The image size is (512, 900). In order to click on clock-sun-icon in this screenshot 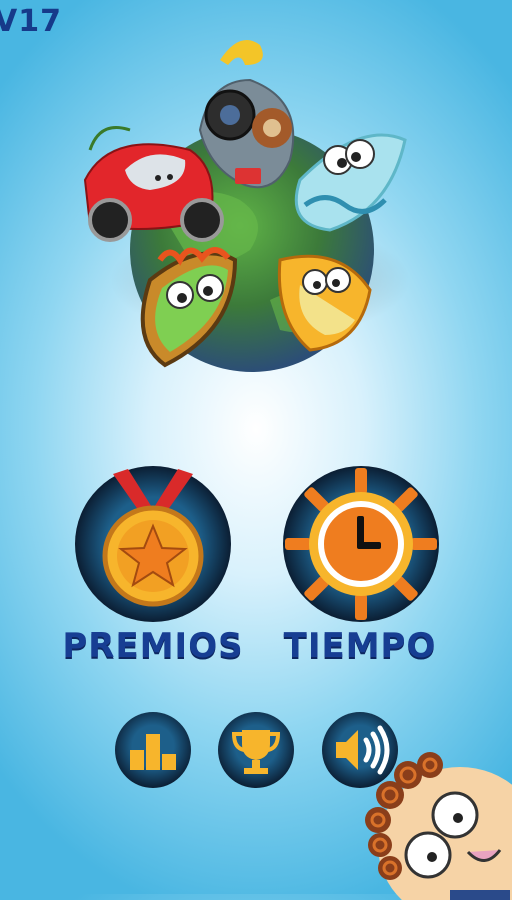, I will do `click(361, 544)`.